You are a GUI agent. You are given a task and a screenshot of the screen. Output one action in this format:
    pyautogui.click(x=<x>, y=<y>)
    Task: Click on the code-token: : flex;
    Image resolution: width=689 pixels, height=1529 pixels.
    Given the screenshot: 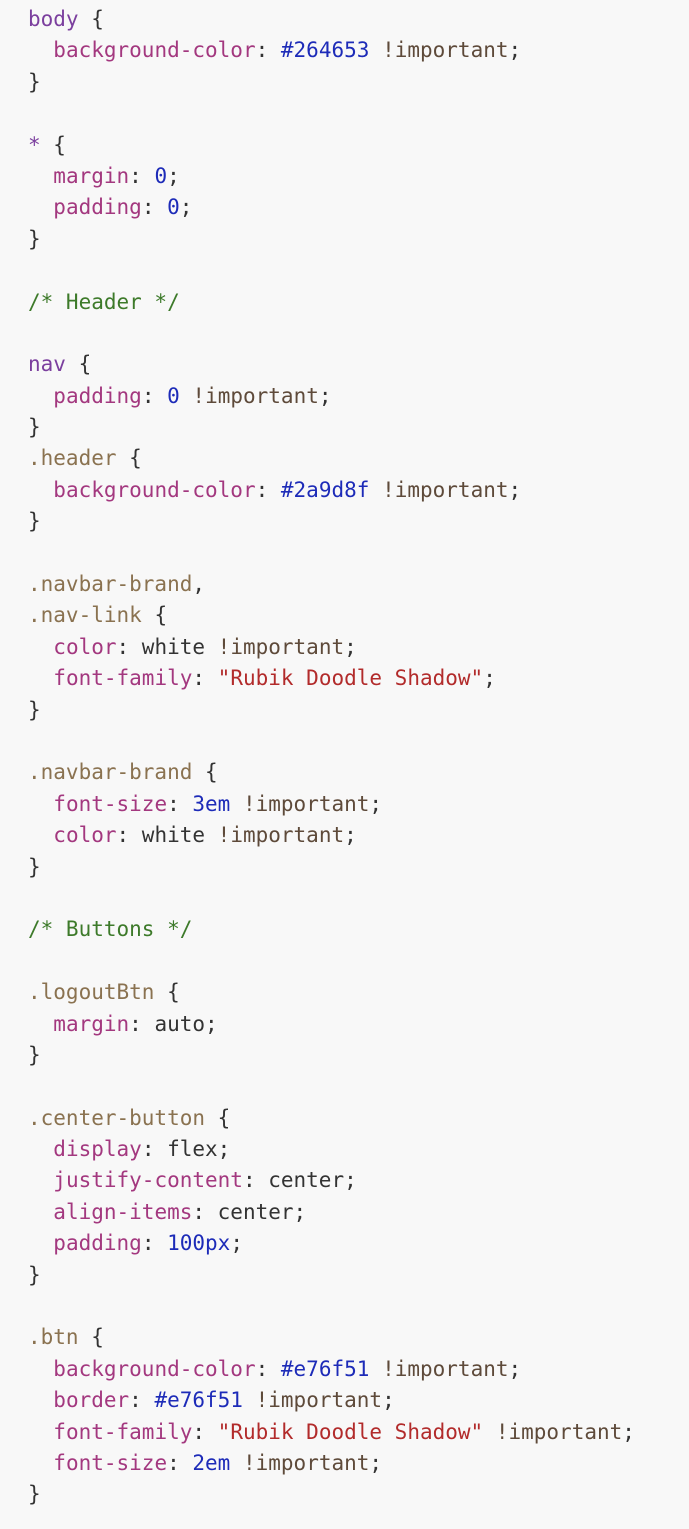 What is the action you would take?
    pyautogui.click(x=186, y=1149)
    